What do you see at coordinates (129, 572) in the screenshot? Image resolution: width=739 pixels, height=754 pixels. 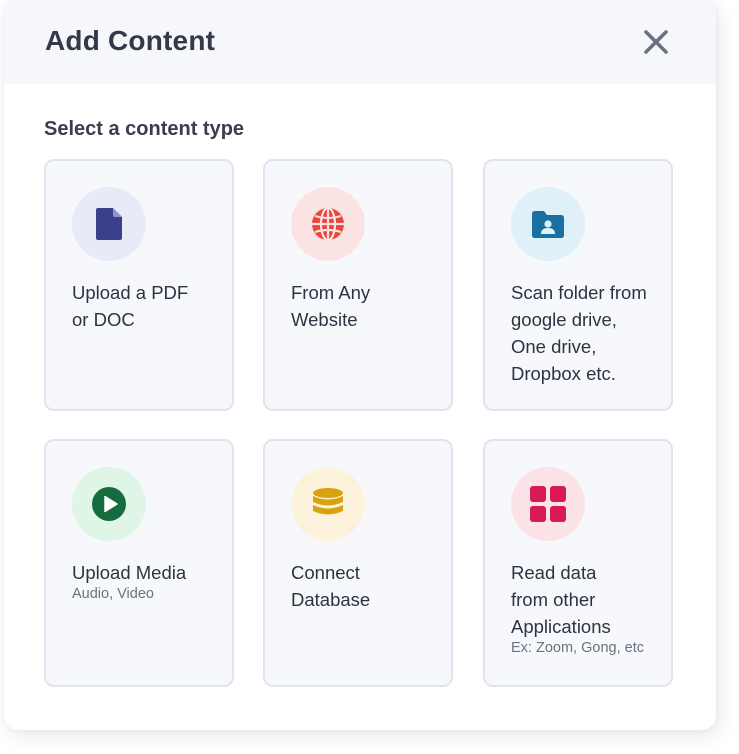 I see `card-label: Upload Media` at bounding box center [129, 572].